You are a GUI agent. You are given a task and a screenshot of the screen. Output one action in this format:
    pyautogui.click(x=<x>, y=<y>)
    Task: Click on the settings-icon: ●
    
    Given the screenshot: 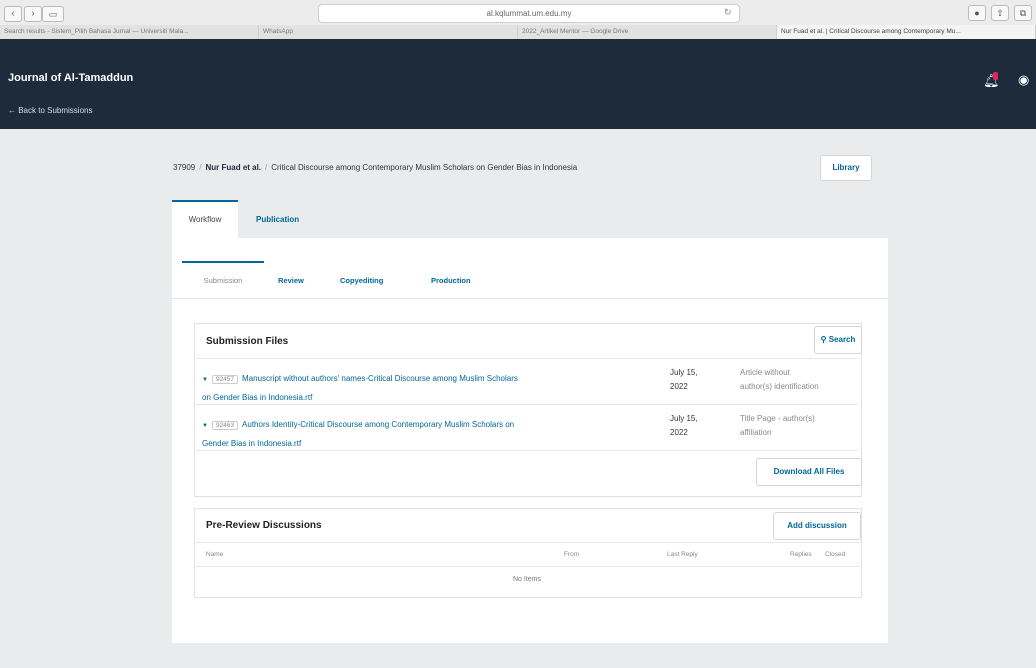 What is the action you would take?
    pyautogui.click(x=977, y=13)
    